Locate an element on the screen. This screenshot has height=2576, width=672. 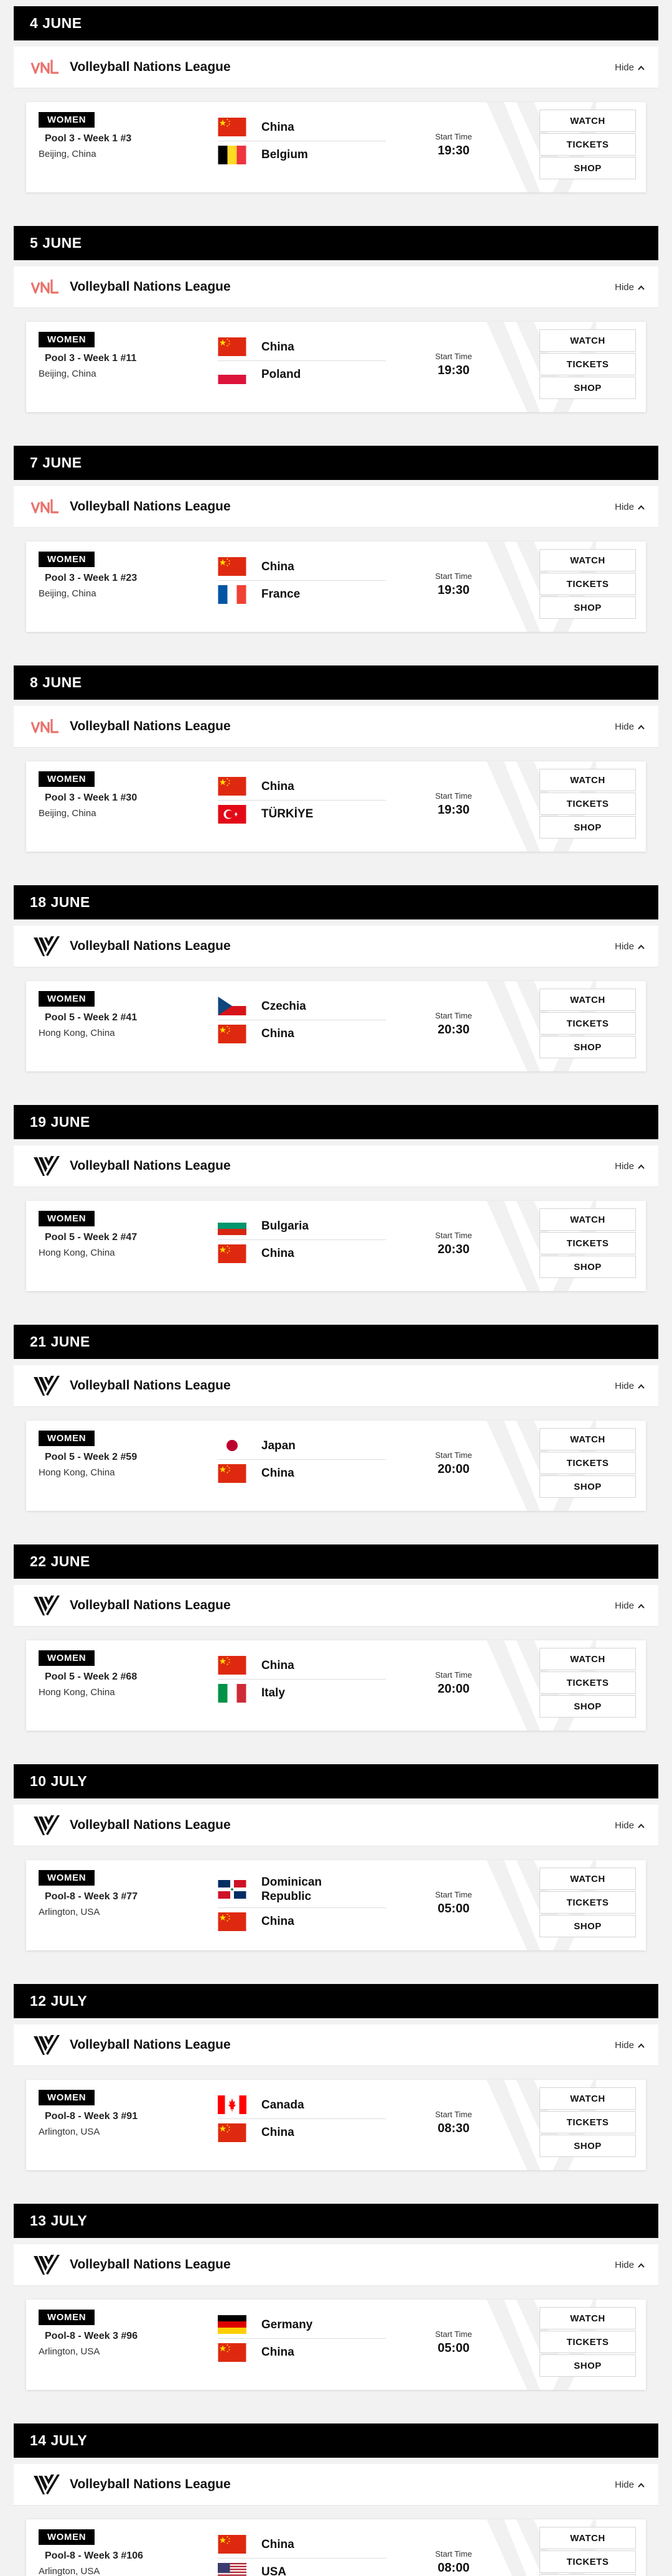
away-team: Italy is located at coordinates (302, 1692).